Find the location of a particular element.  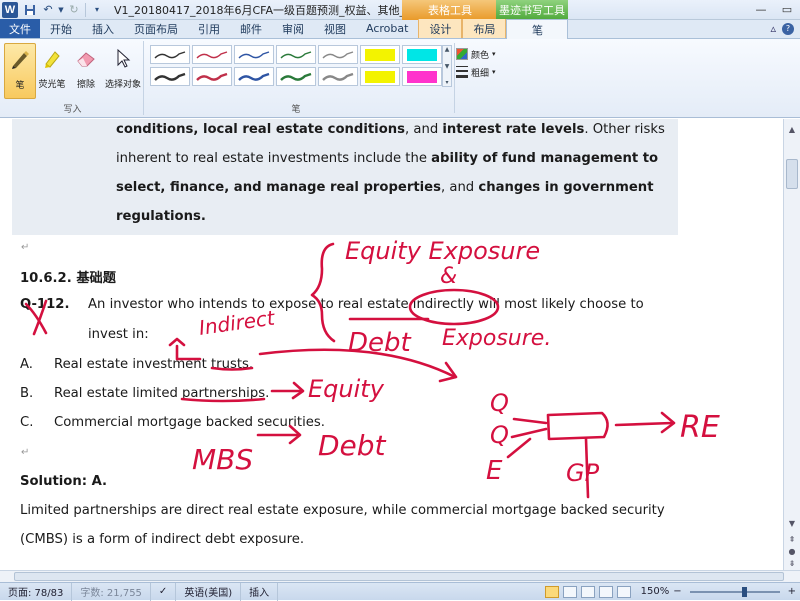

highlighter-icon is located at coordinates (52, 58).